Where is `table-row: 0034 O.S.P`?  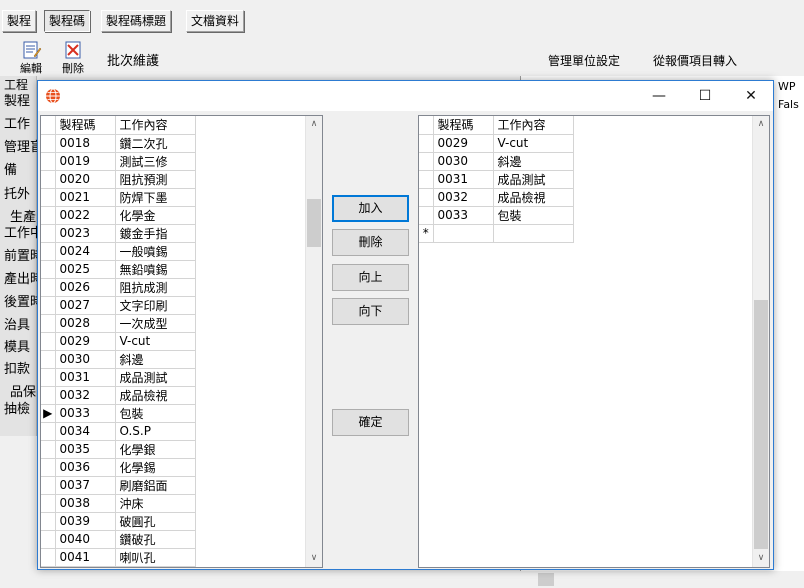 table-row: 0034 O.S.P is located at coordinates (118, 431).